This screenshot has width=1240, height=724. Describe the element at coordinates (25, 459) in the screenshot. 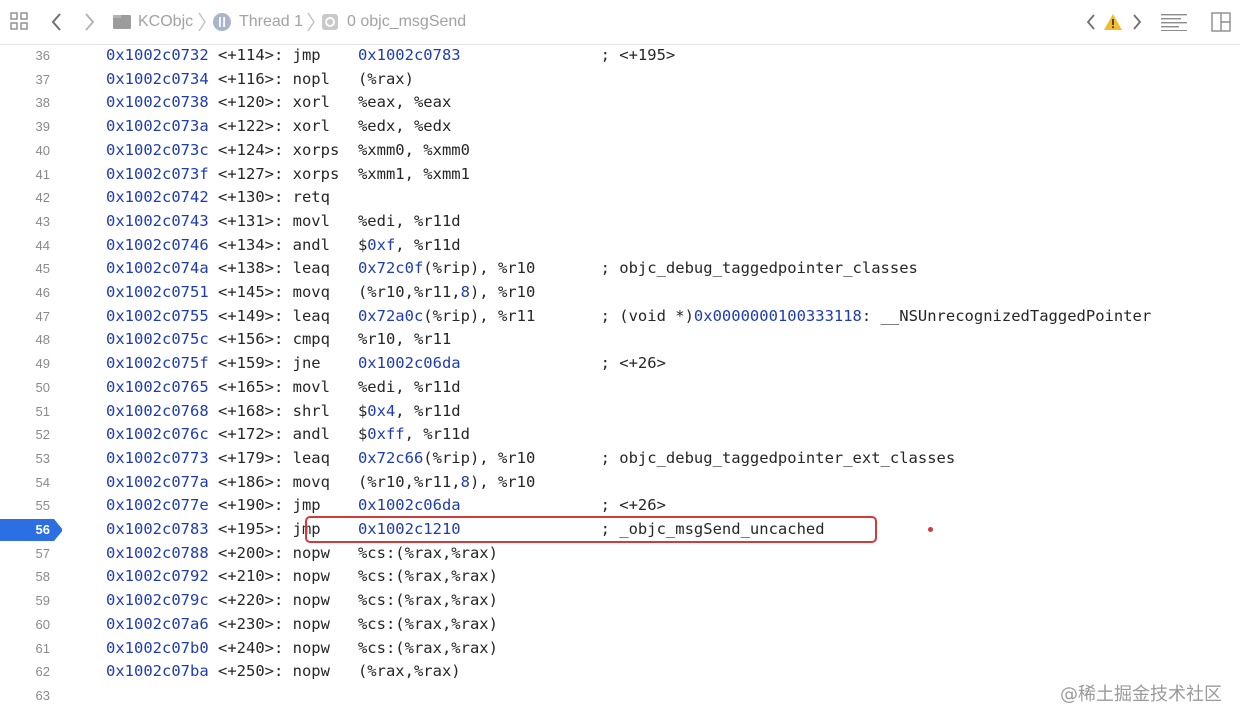

I see `line-number: 53` at that location.